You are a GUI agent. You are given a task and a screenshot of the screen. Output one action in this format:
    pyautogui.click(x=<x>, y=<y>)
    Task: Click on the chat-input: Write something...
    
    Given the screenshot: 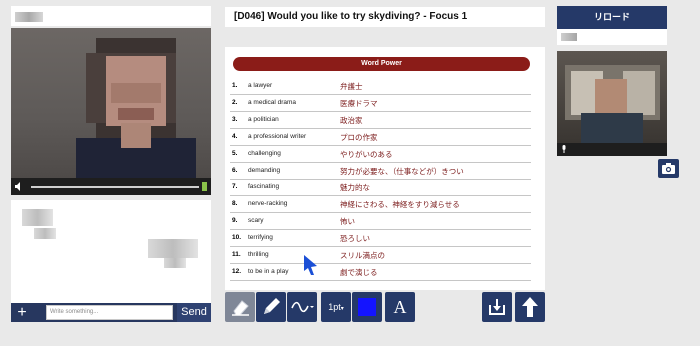 What is the action you would take?
    pyautogui.click(x=109, y=312)
    